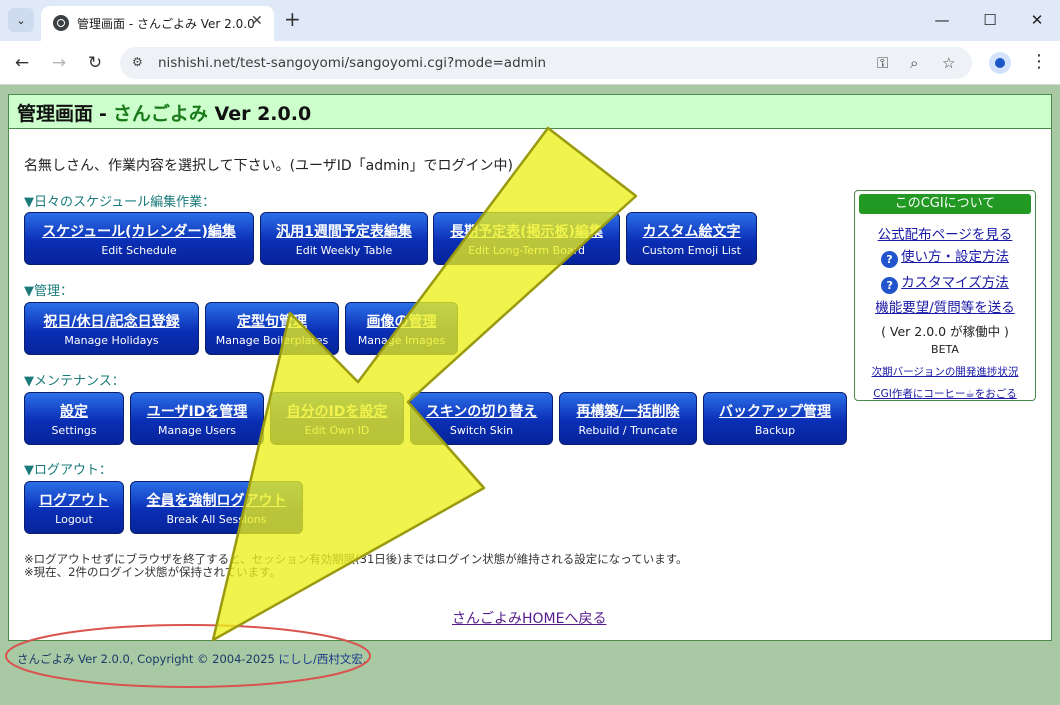 The image size is (1060, 705). Describe the element at coordinates (1039, 61) in the screenshot. I see `menu-icon: ⋮` at that location.